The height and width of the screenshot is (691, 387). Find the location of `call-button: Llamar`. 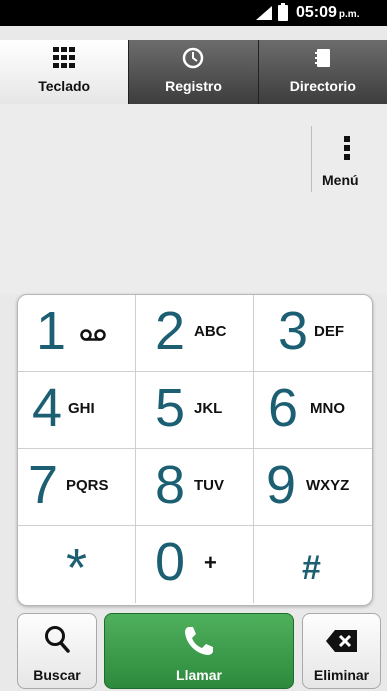

call-button: Llamar is located at coordinates (199, 651).